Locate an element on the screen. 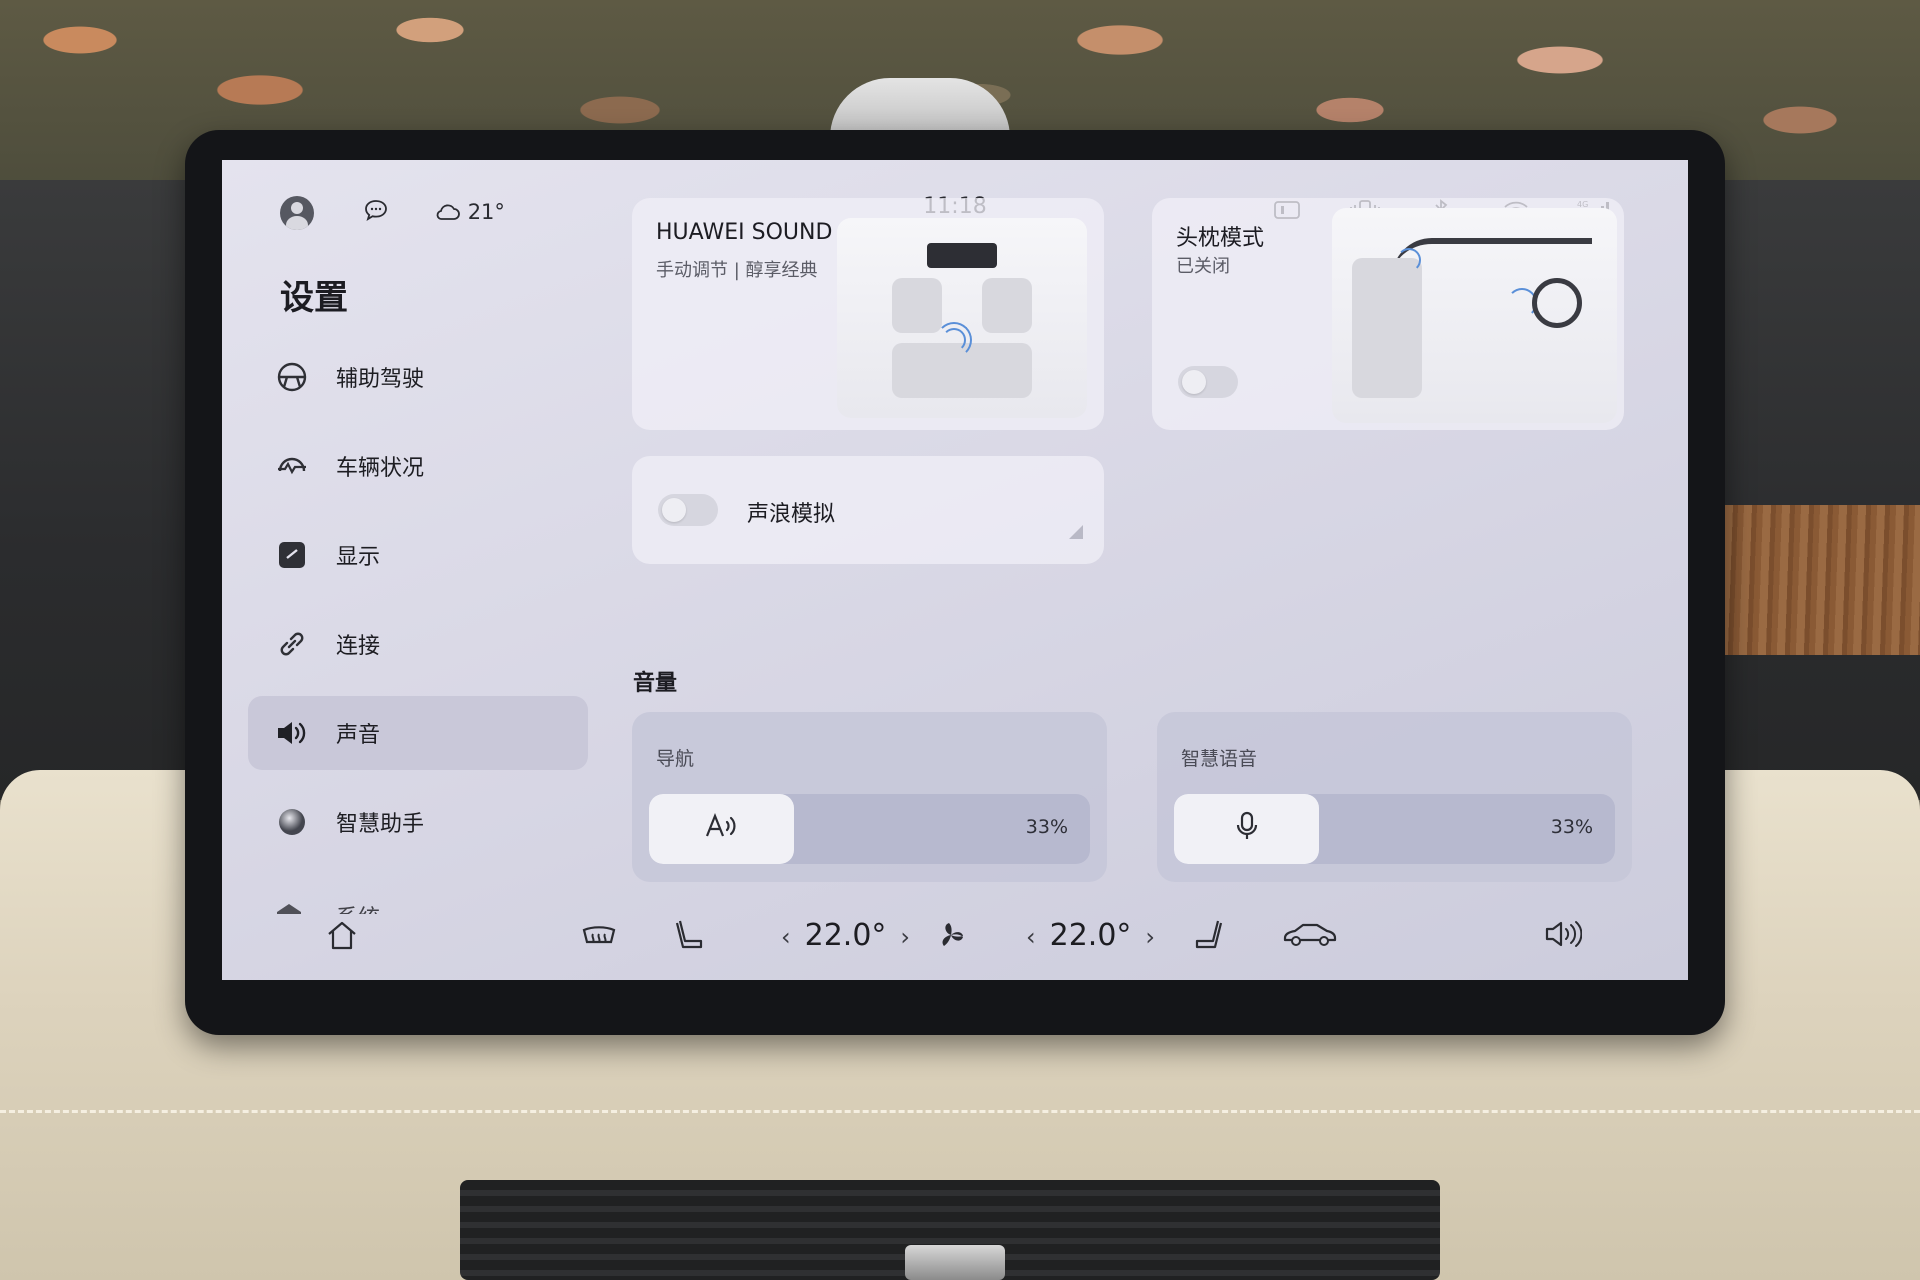  voice-assistant-volume-handle is located at coordinates (1246, 829).